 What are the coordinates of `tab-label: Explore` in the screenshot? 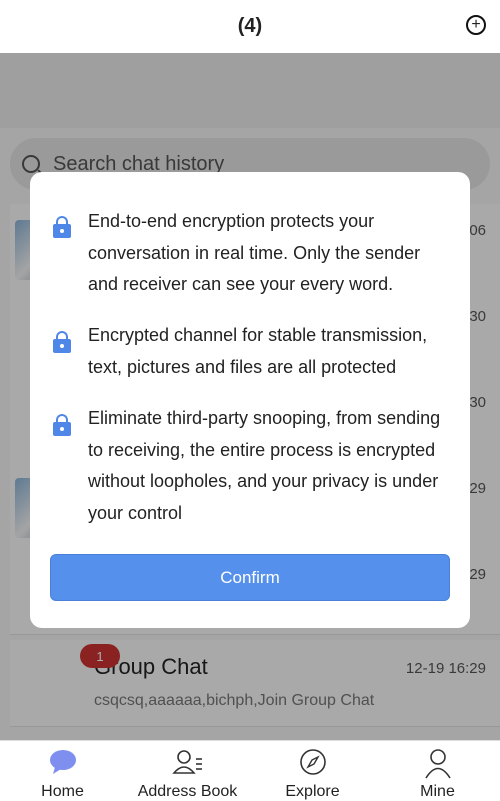 It's located at (312, 791).